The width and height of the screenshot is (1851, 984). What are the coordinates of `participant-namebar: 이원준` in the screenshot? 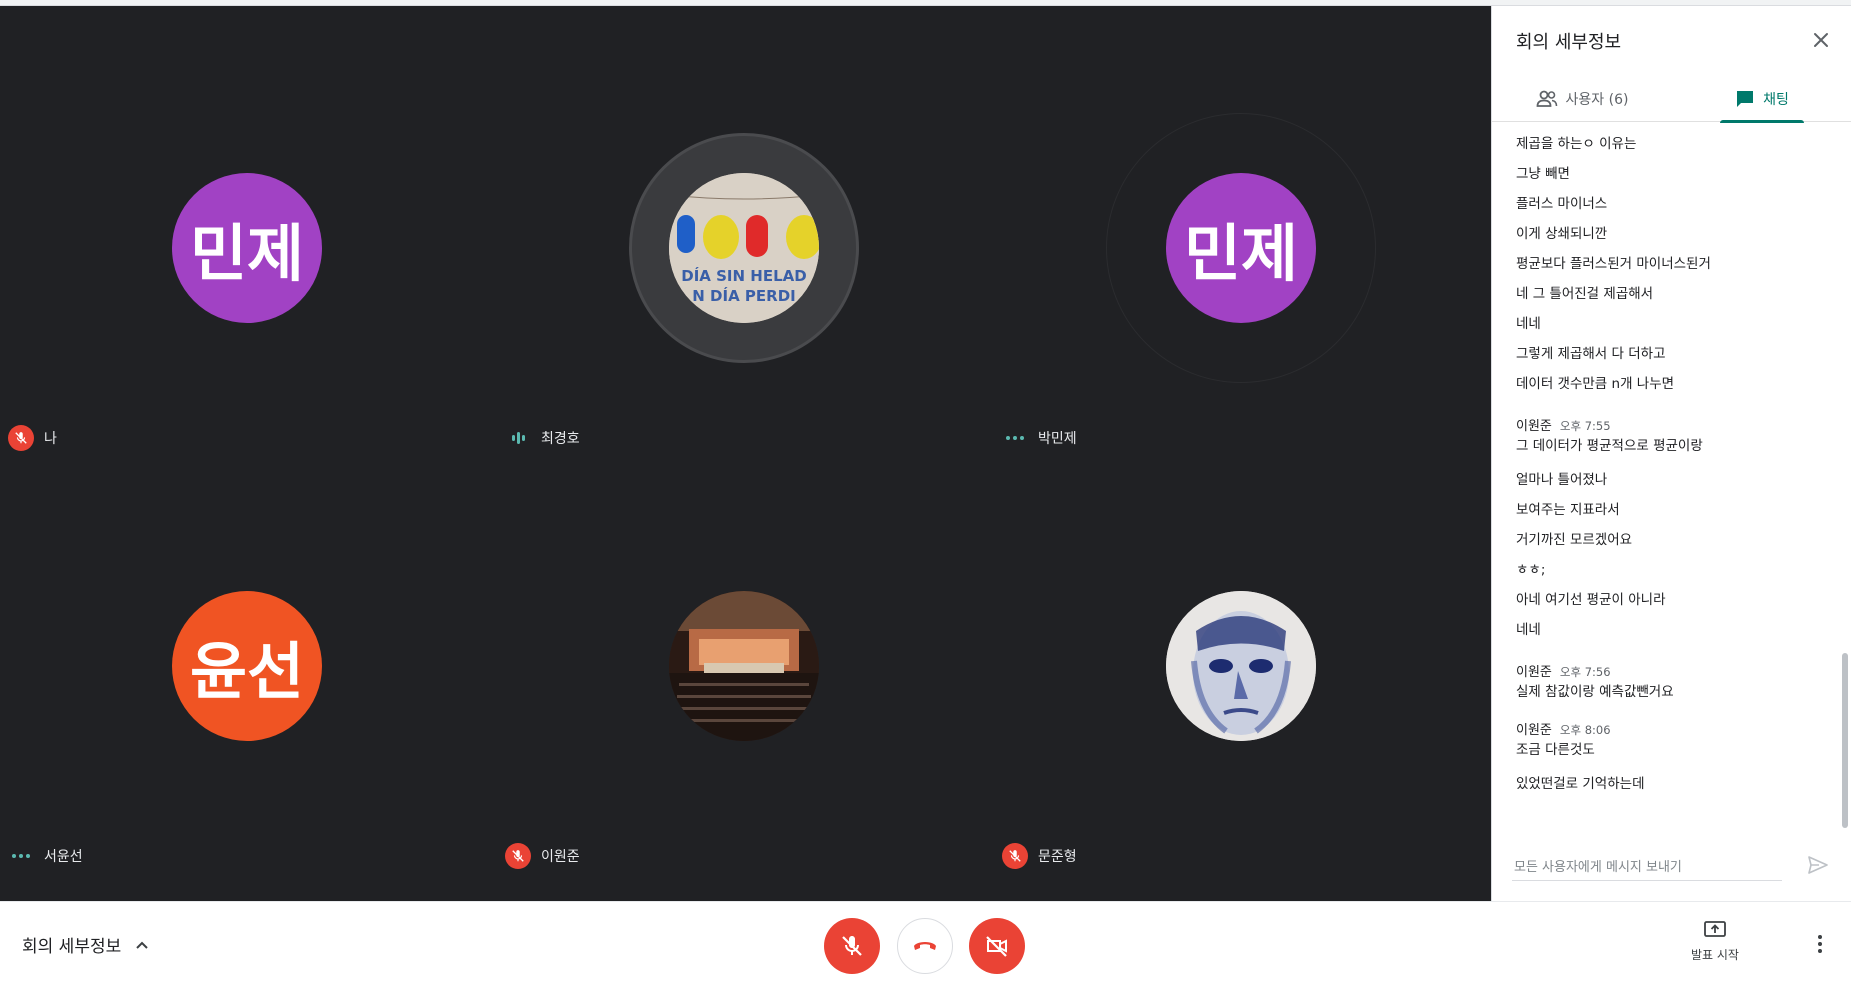 It's located at (542, 856).